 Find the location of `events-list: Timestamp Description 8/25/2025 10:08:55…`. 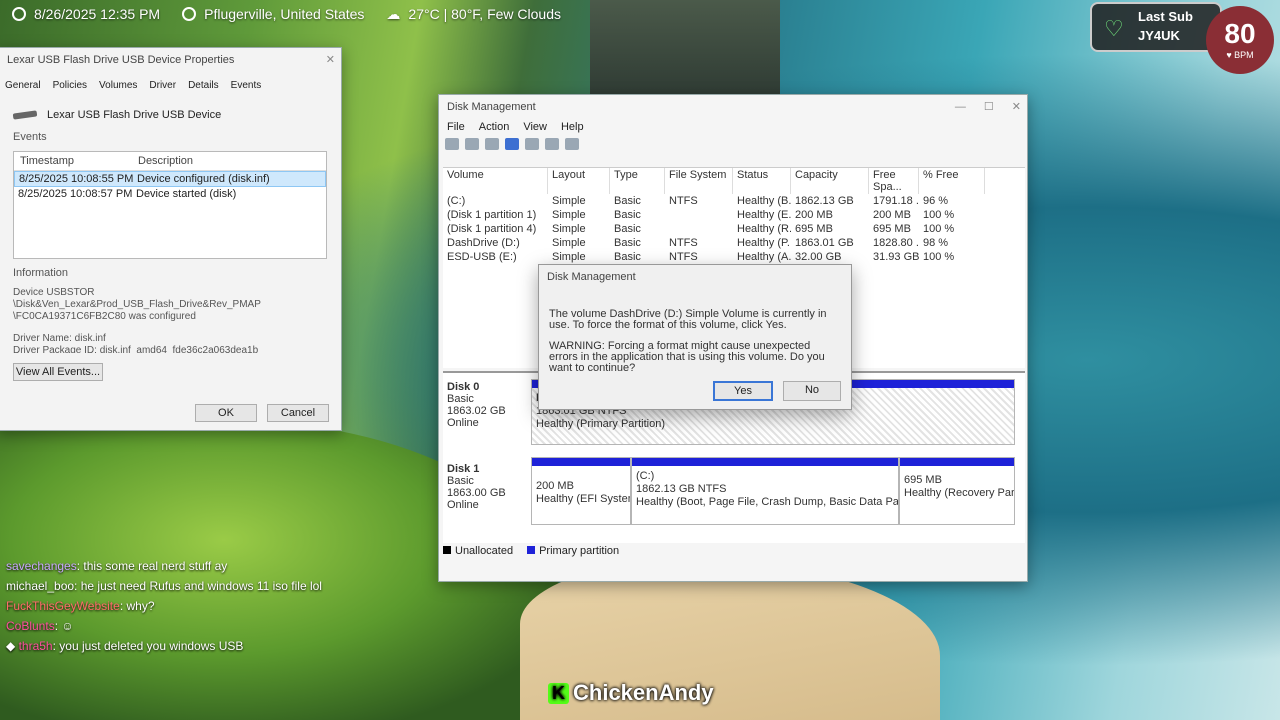

events-list: Timestamp Description 8/25/2025 10:08:55… is located at coordinates (170, 205).